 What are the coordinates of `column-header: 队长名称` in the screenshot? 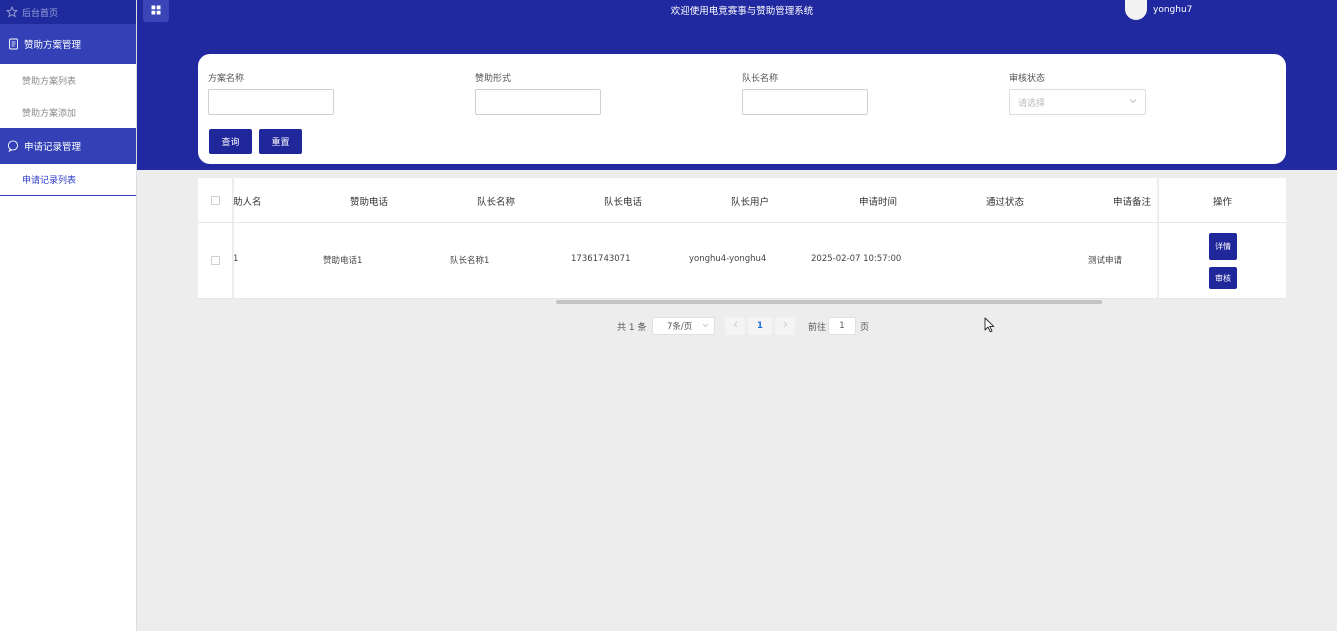 It's located at (496, 202).